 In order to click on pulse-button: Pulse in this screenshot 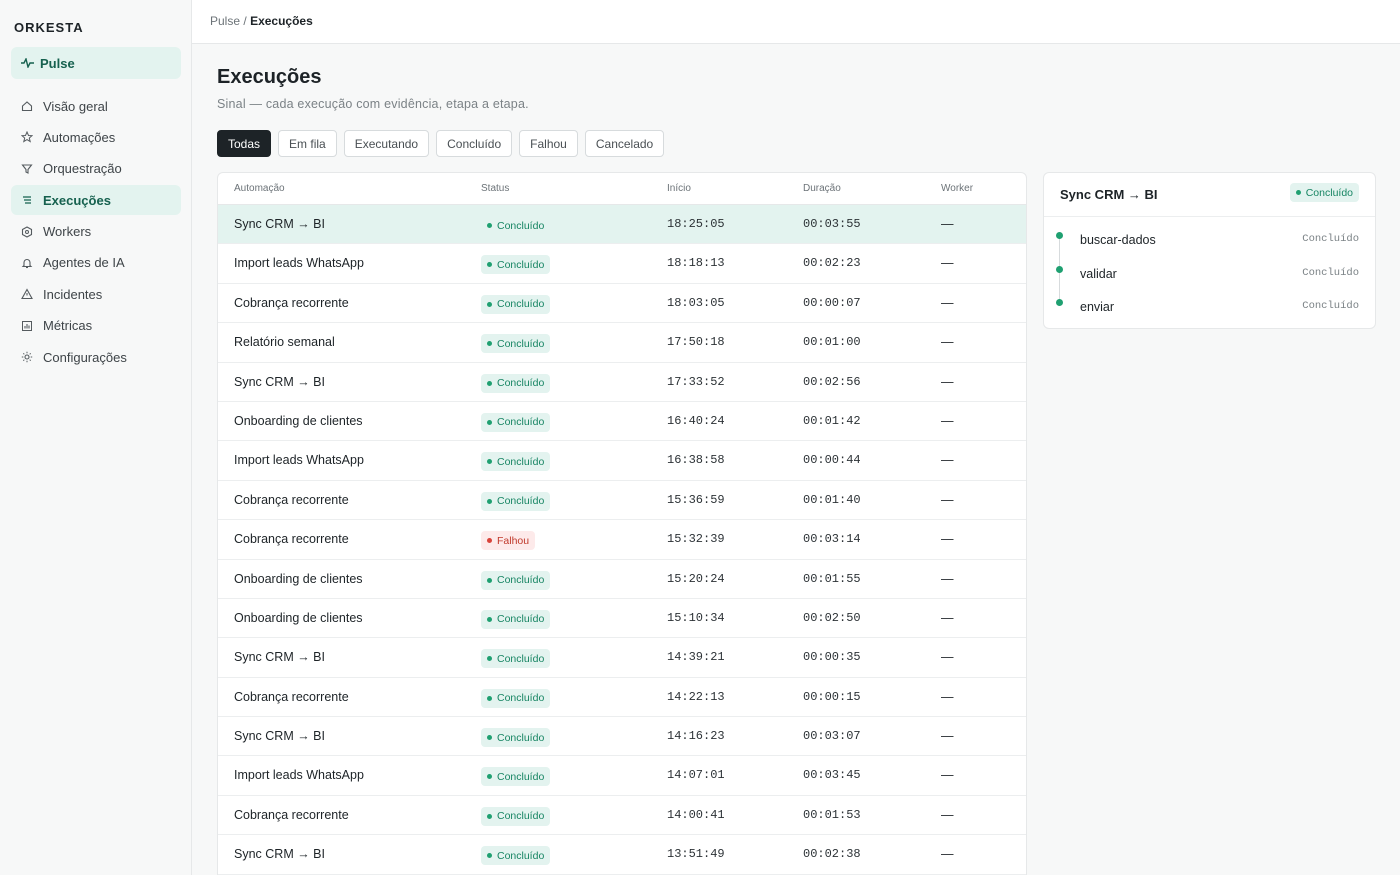, I will do `click(96, 63)`.